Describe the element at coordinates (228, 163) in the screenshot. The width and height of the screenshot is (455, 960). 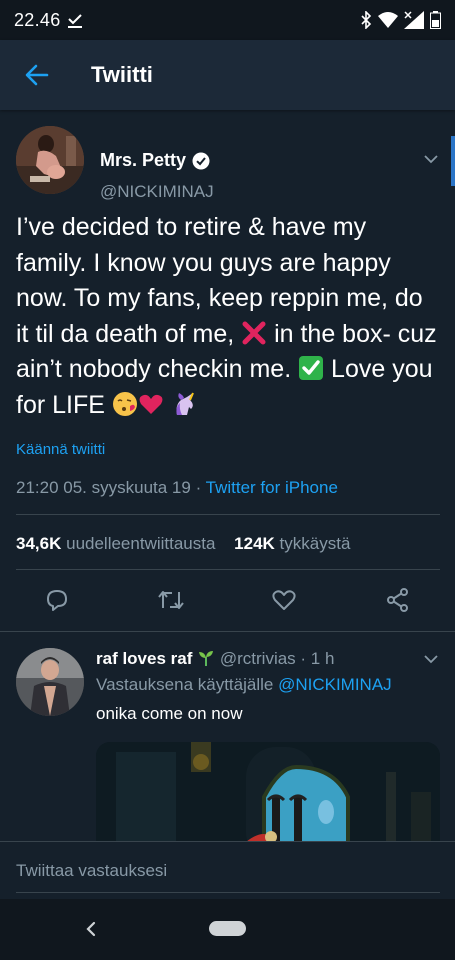
I see `author-row: Mrs. Petty @NICKIMINAJ` at that location.